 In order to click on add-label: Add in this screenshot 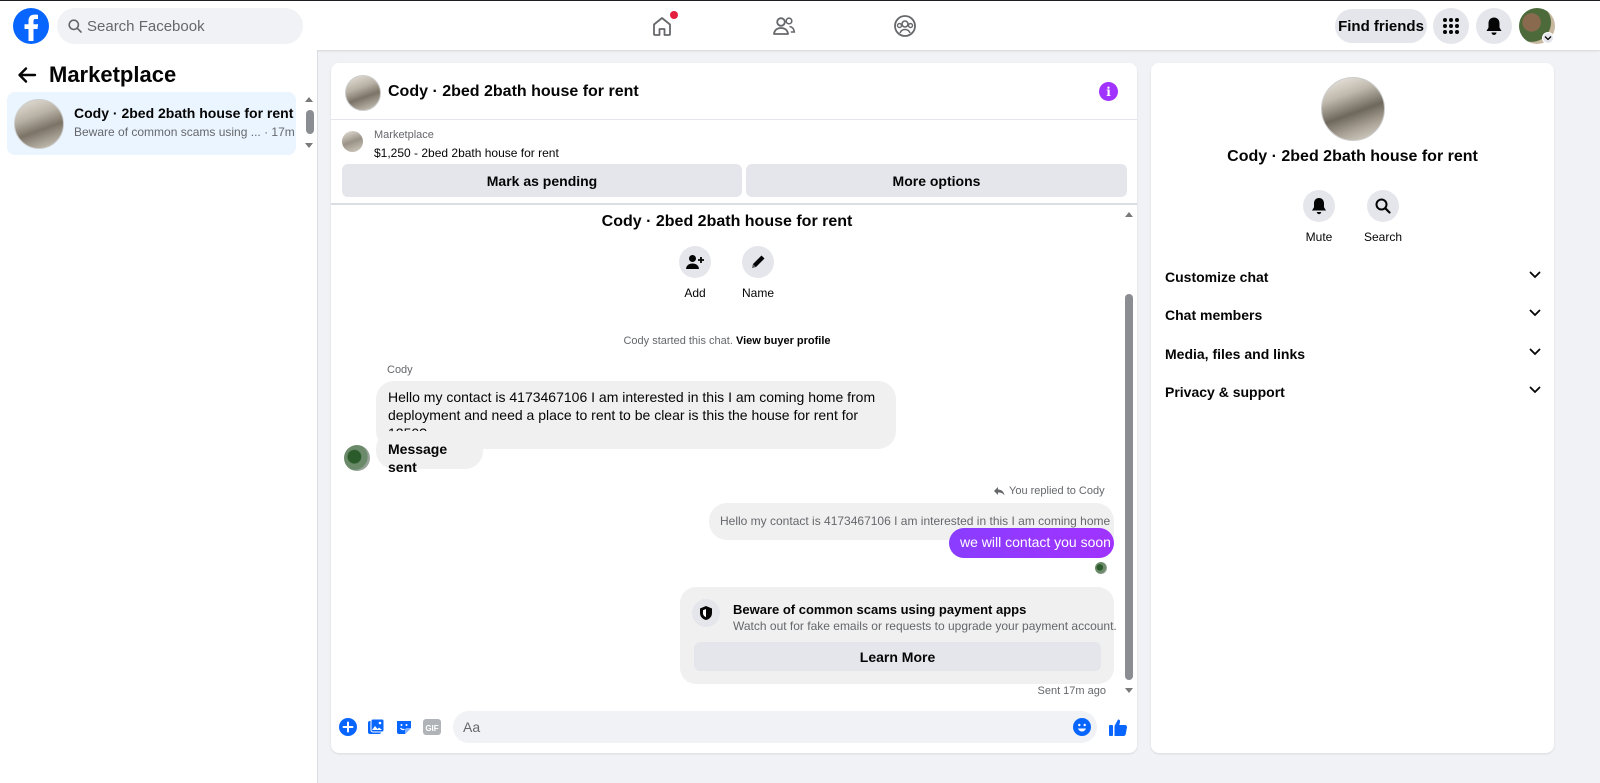, I will do `click(695, 293)`.